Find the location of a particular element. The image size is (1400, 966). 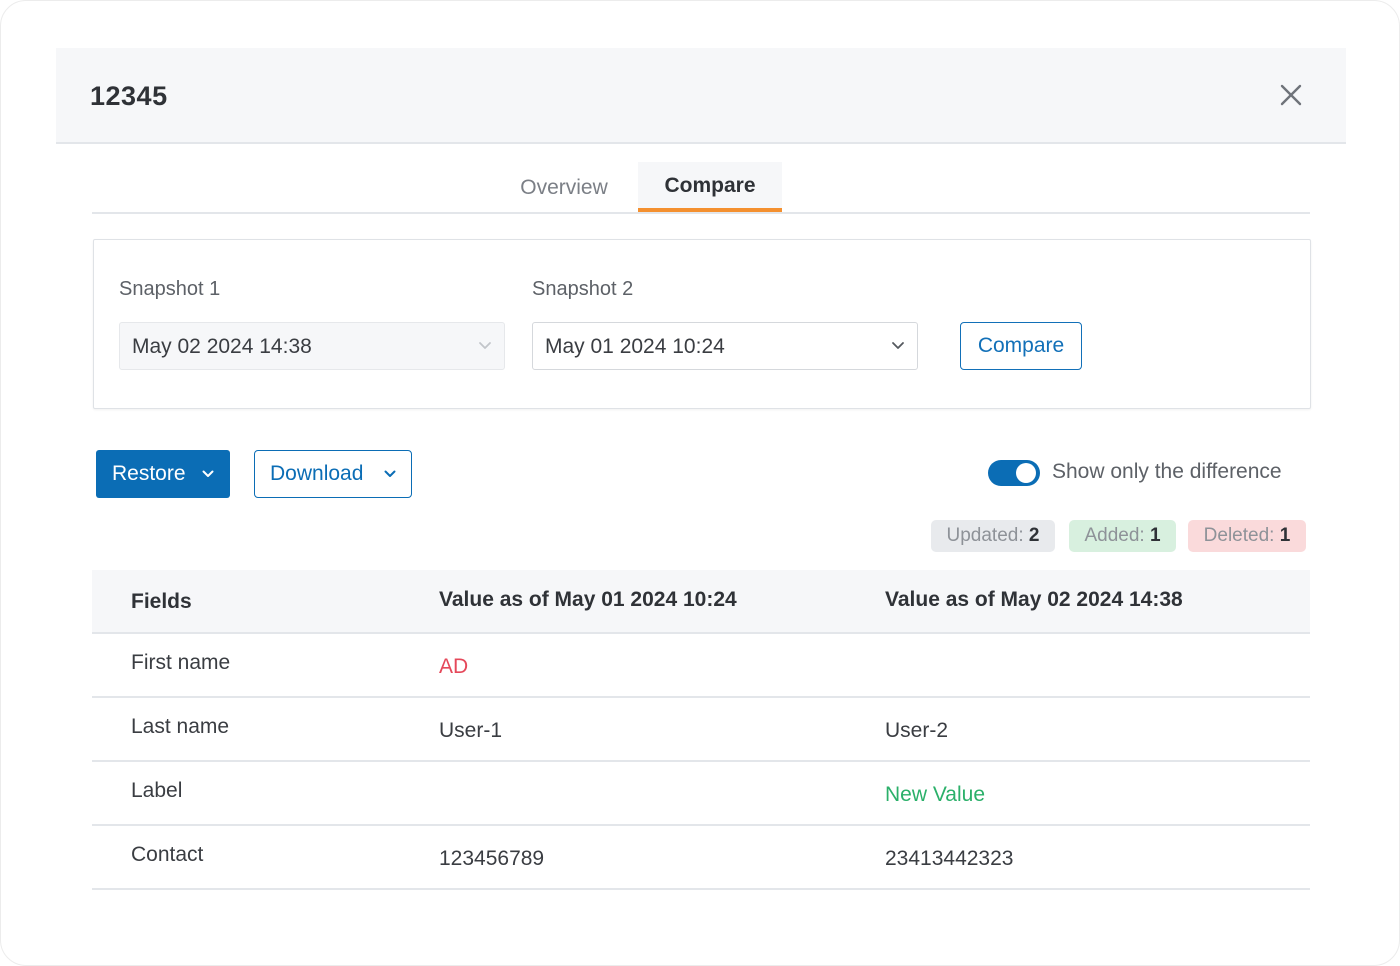

snapshot2-select: May 01 2024 10:24 is located at coordinates (725, 346).